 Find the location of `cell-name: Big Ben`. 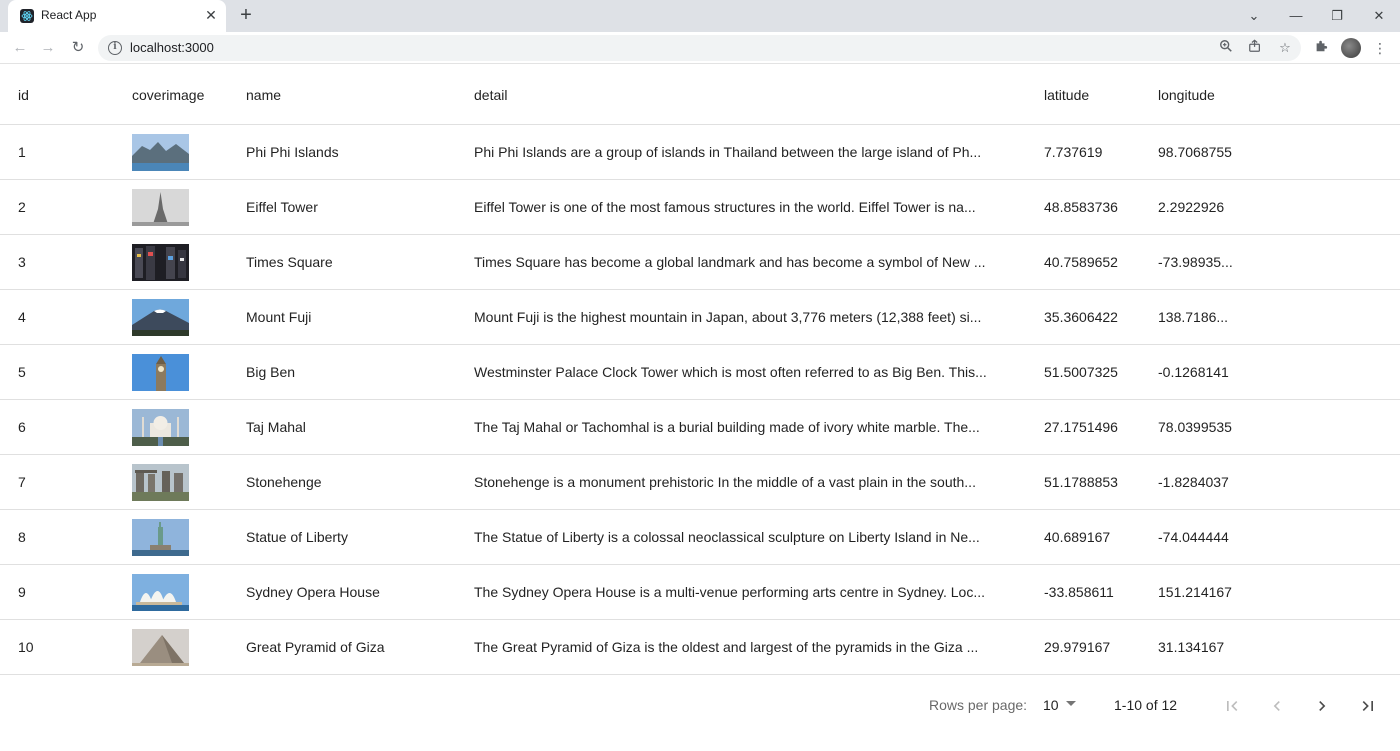

cell-name: Big Ben is located at coordinates (271, 372).